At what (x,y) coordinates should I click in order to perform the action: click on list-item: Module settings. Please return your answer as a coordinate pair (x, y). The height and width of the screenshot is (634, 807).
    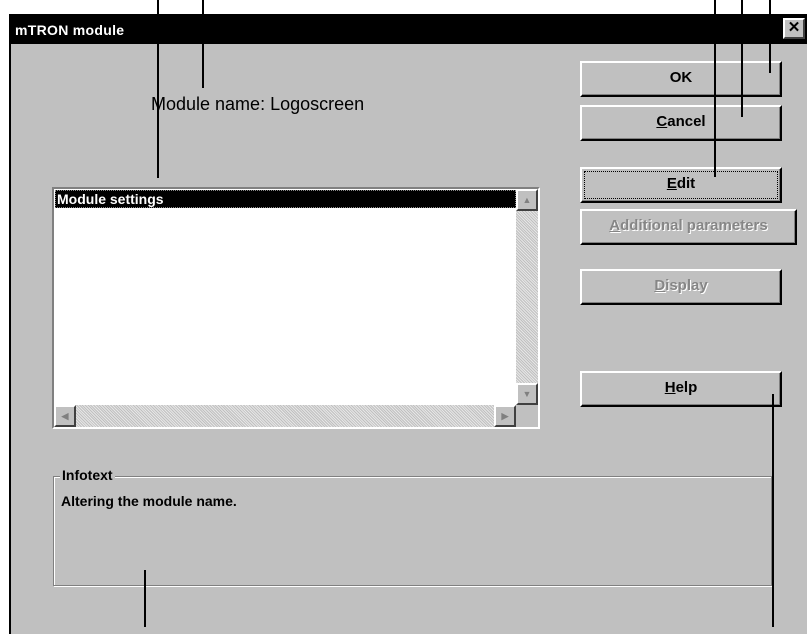
    Looking at the image, I should click on (285, 199).